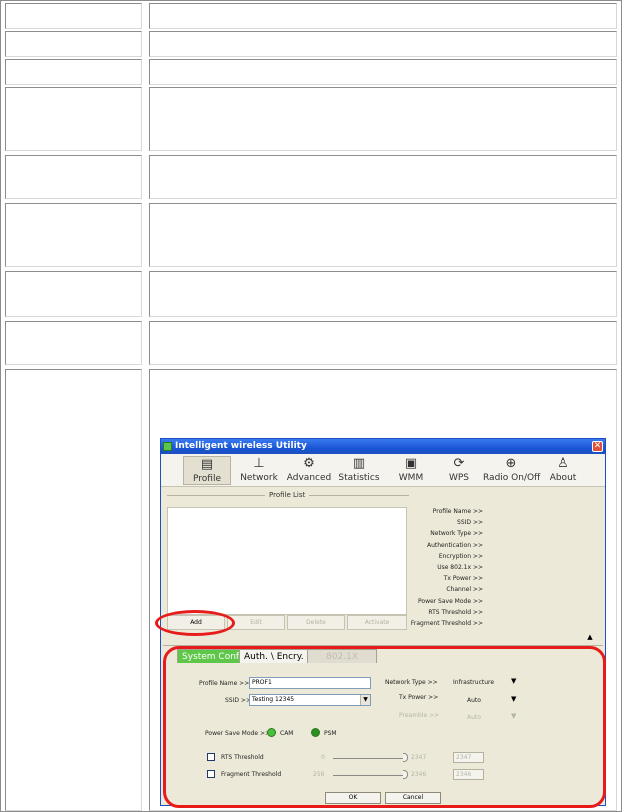 This screenshot has width=622, height=812. What do you see at coordinates (309, 463) in the screenshot?
I see `advanced-icon: ⚙` at bounding box center [309, 463].